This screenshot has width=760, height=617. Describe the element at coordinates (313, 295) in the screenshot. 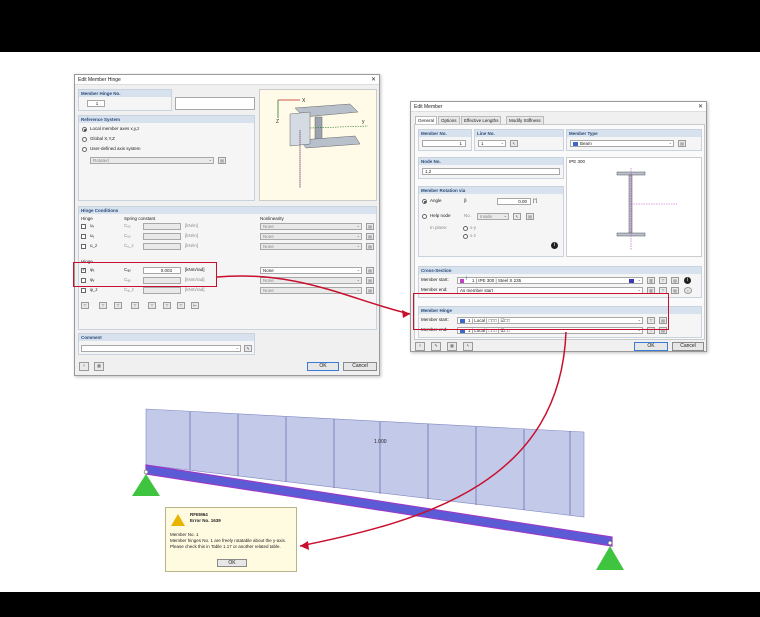

I see `arrow-hinge-to-member` at that location.